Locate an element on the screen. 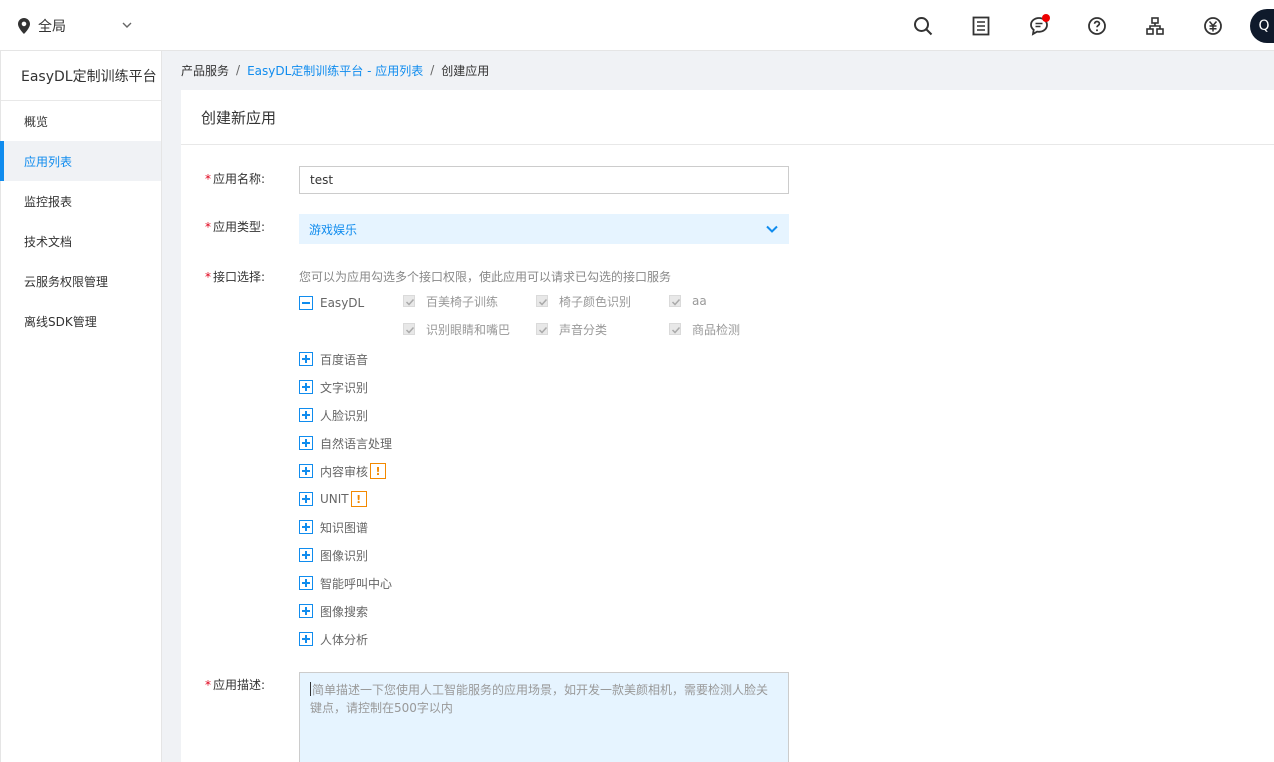 This screenshot has width=1274, height=762. breadcrumb-app-list-link: EasyDL定制训练平台 - 应用列表 is located at coordinates (335, 70).